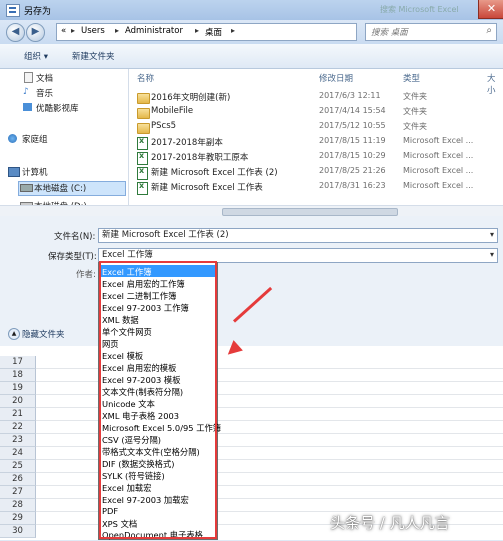 This screenshot has width=503, height=541. I want to click on file-date: 2017/4/14 15:54, so click(352, 110).